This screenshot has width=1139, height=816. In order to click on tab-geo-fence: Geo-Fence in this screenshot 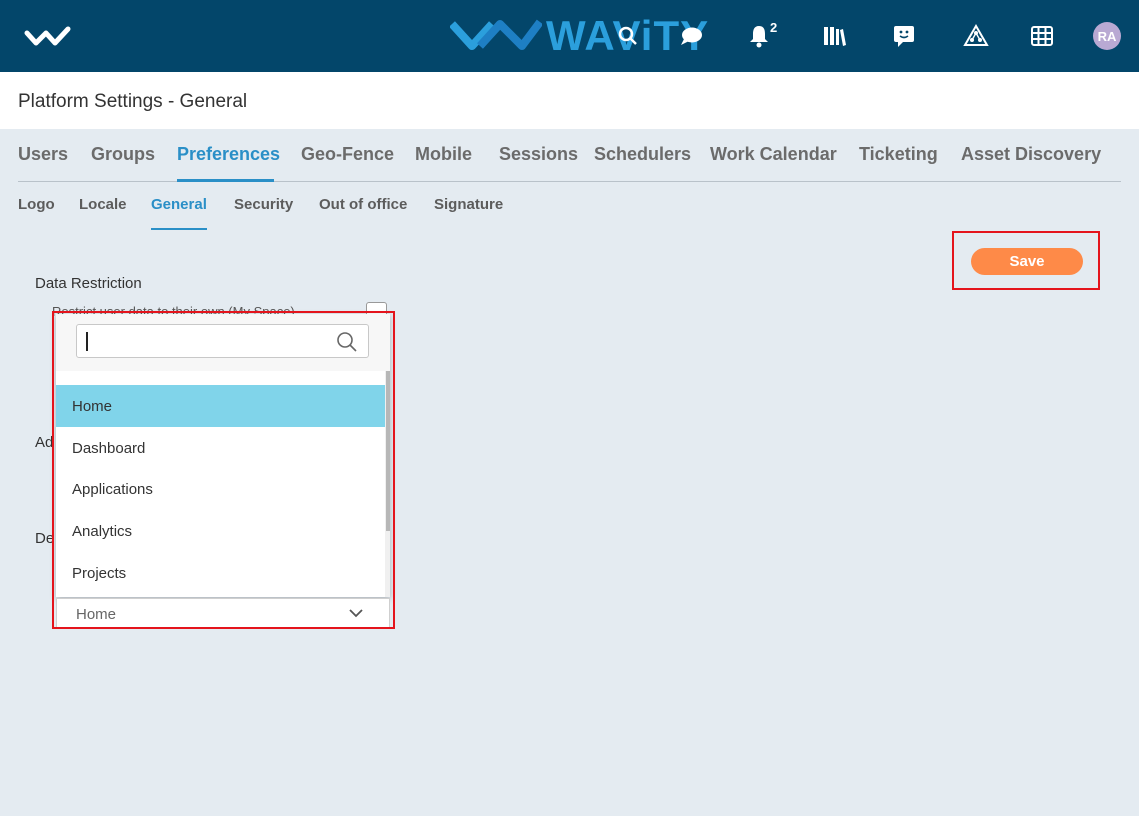, I will do `click(347, 154)`.